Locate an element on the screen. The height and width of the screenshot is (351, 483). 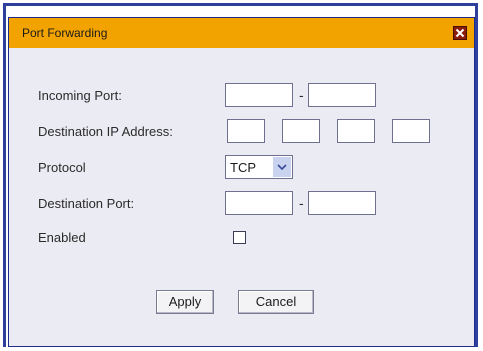
destination-ip-octet-3-input is located at coordinates (356, 131).